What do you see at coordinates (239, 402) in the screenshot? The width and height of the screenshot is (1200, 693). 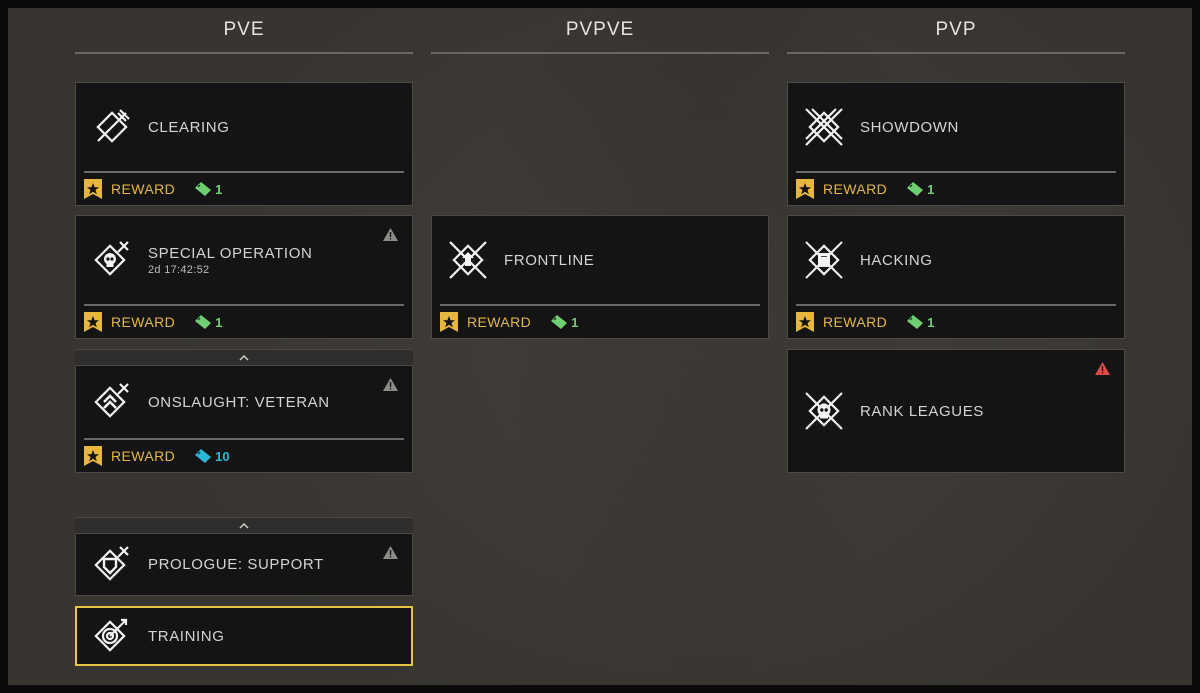 I see `mode-name: ONSLAUGHT: VETERAN` at bounding box center [239, 402].